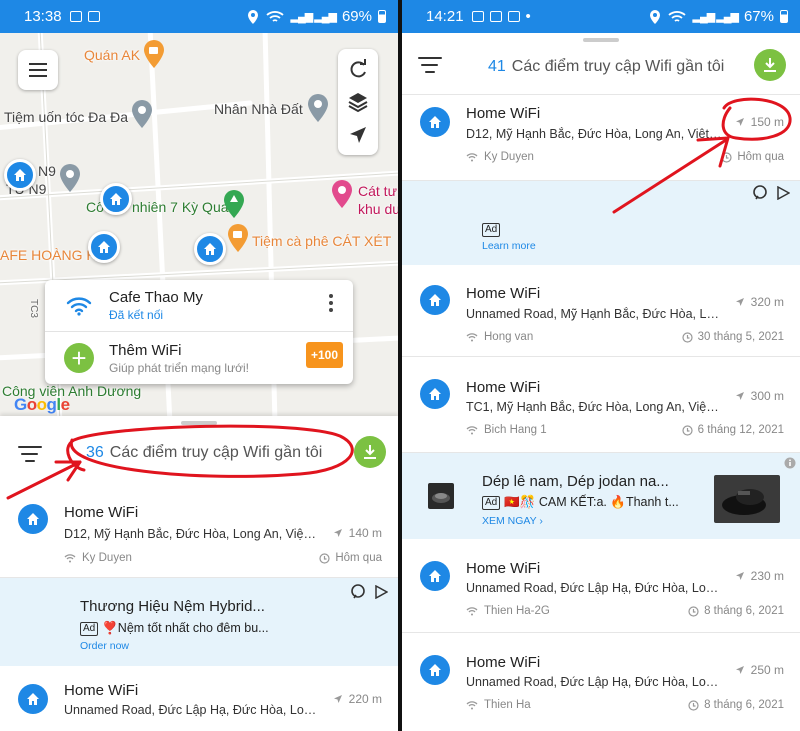  Describe the element at coordinates (747, 499) in the screenshot. I see `ad-product-image` at that location.